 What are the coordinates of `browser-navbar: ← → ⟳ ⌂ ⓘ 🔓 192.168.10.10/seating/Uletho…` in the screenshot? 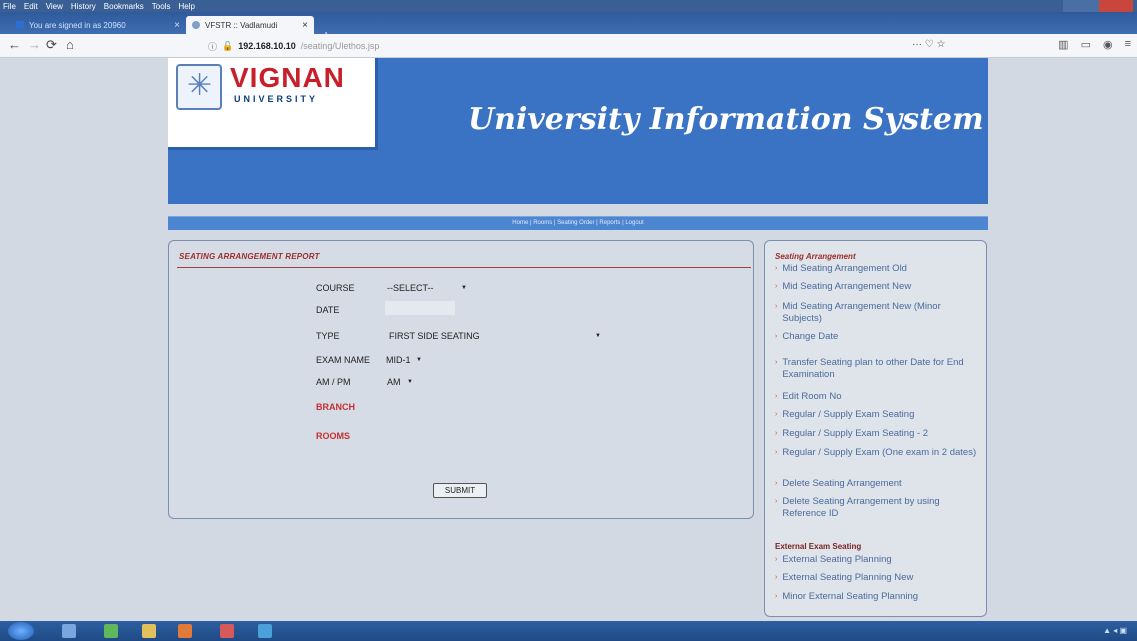 It's located at (568, 46).